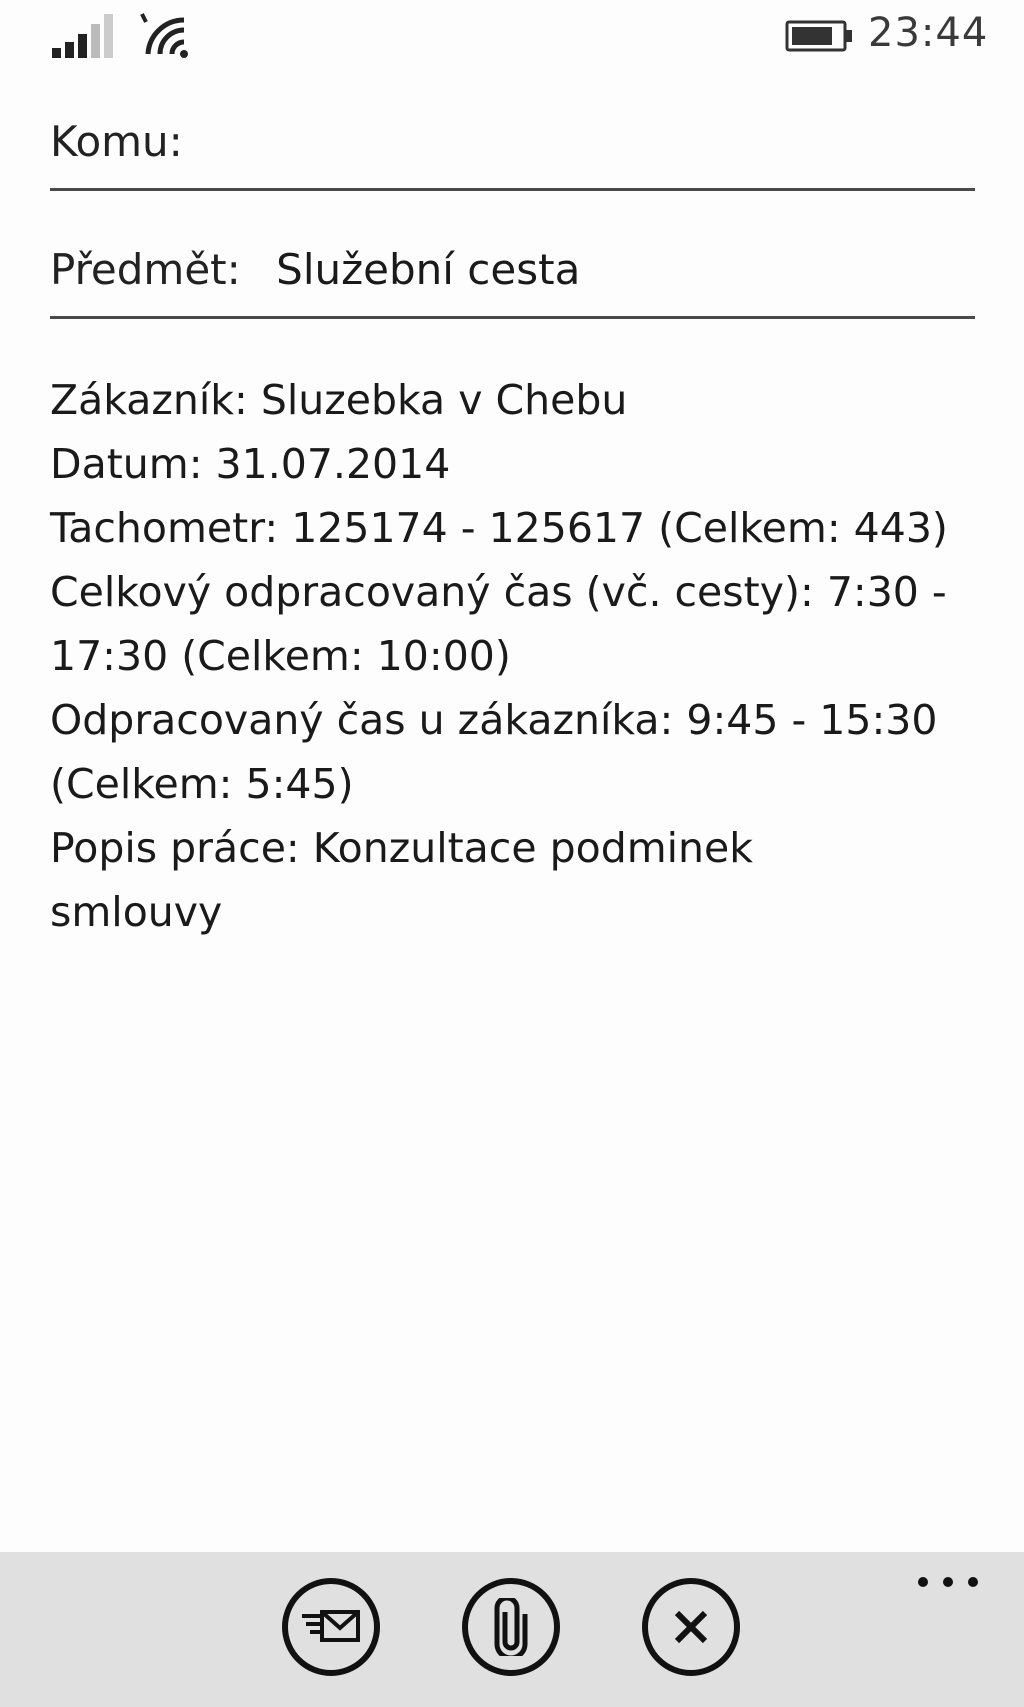 This screenshot has height=1707, width=1024. I want to click on send-icon, so click(331, 1626).